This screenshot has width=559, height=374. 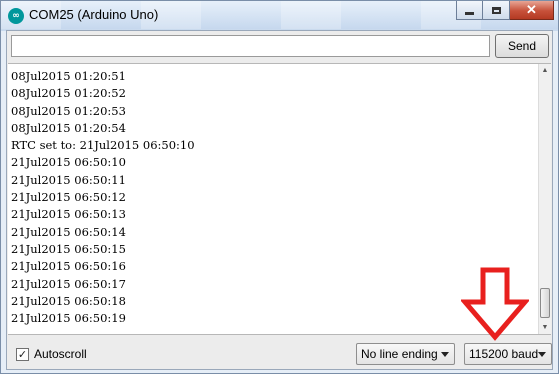 I want to click on minimize-button, so click(x=469, y=10).